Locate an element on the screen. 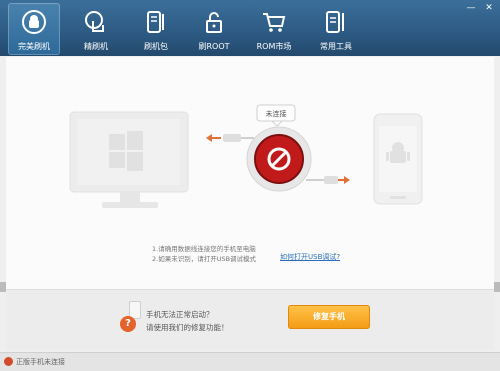 This screenshot has height=371, width=500. tool-common-tools: 常用工具 is located at coordinates (336, 29).